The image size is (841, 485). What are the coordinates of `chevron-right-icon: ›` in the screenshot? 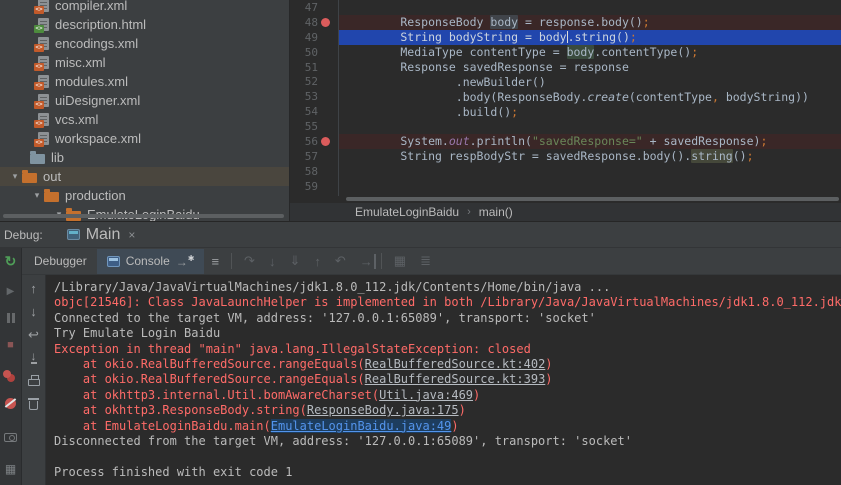 It's located at (469, 212).